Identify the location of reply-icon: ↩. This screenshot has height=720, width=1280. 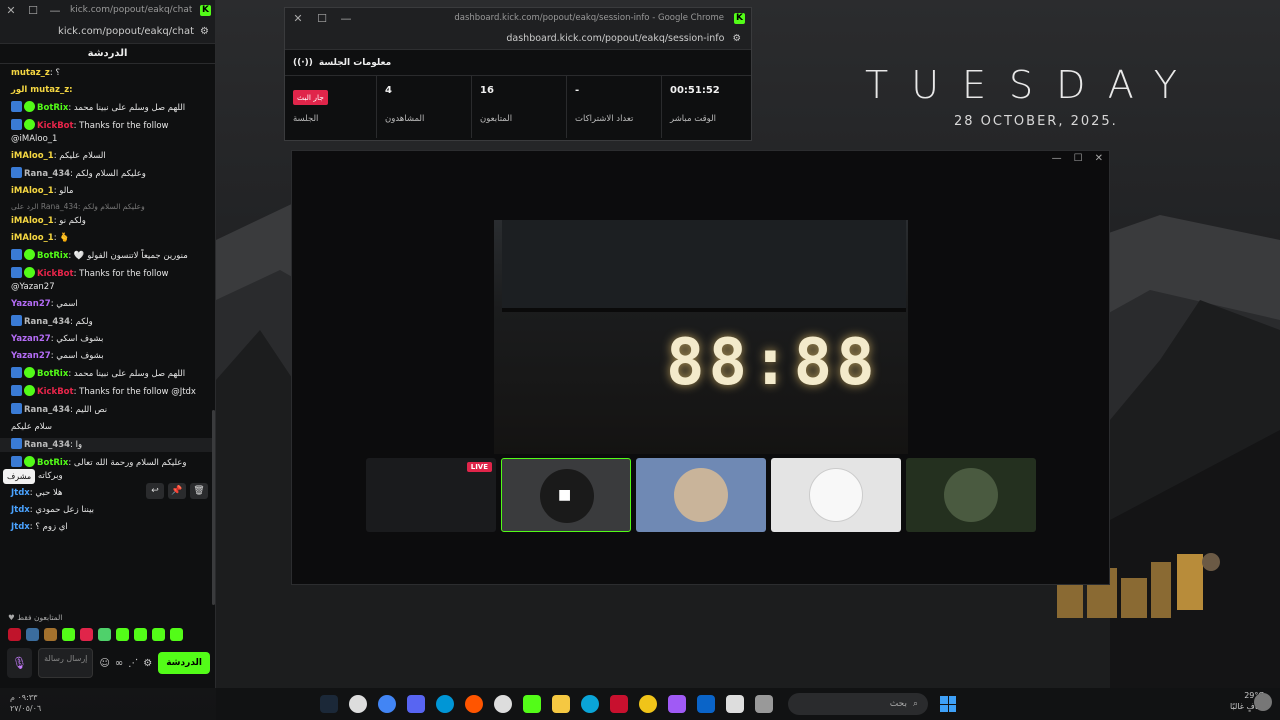
(155, 491).